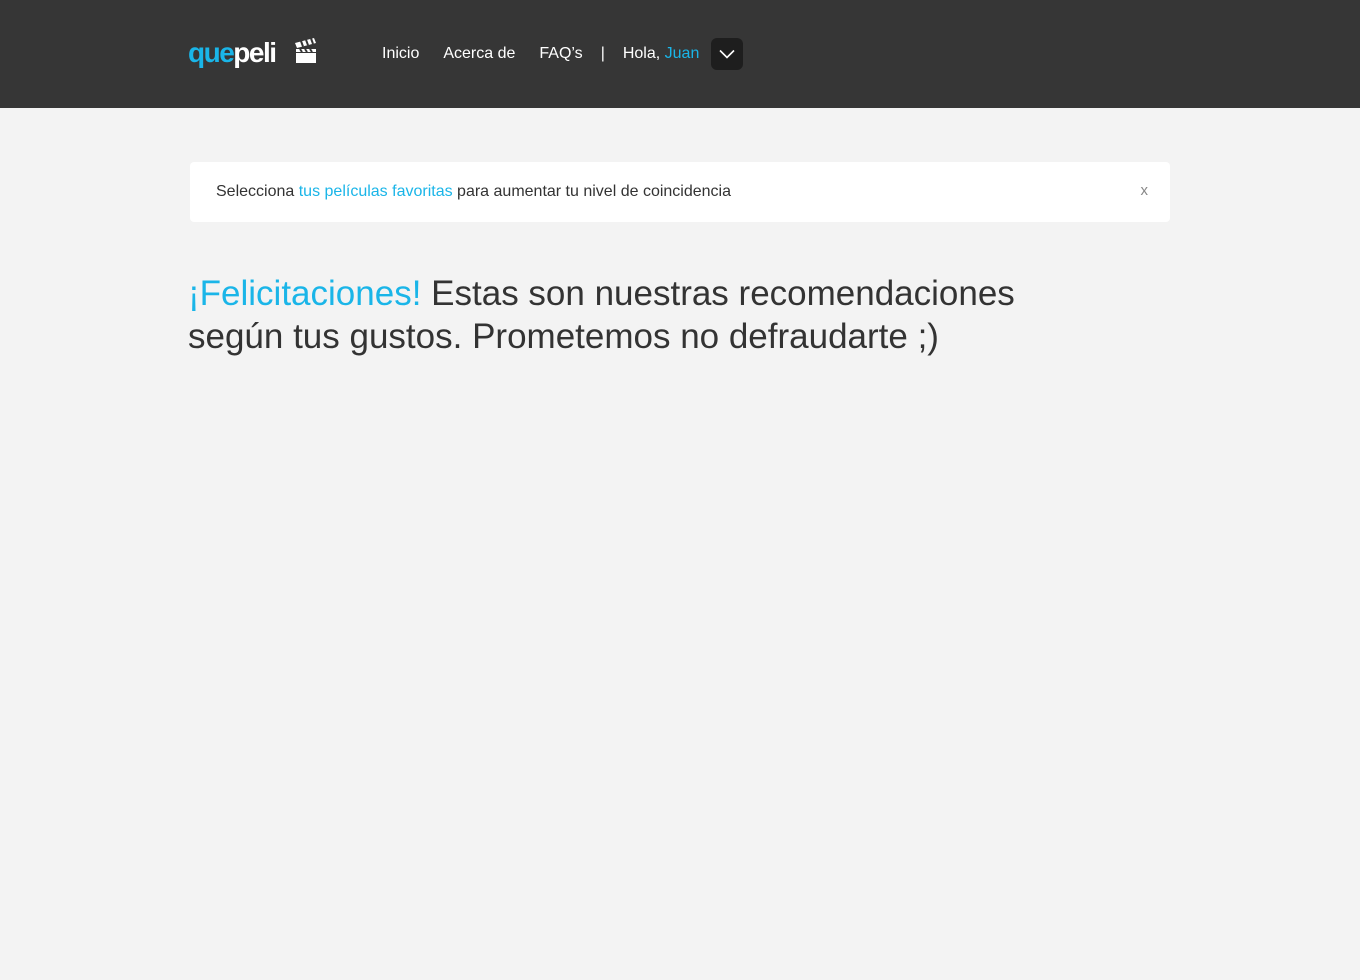  What do you see at coordinates (305, 50) in the screenshot?
I see `clapperboard-icon` at bounding box center [305, 50].